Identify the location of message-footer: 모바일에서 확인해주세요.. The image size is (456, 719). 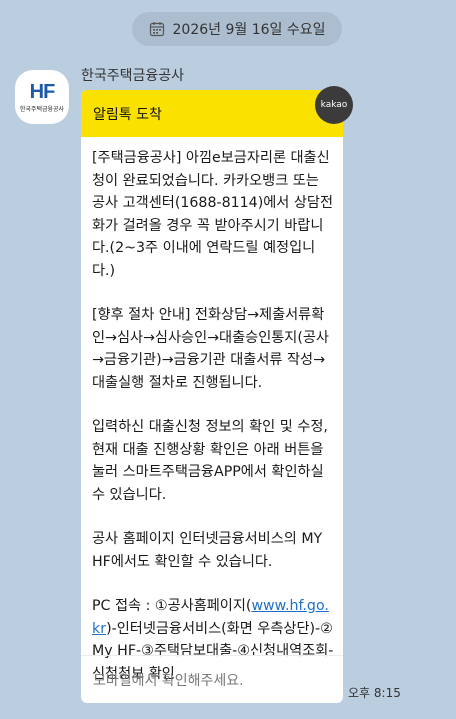
(212, 679).